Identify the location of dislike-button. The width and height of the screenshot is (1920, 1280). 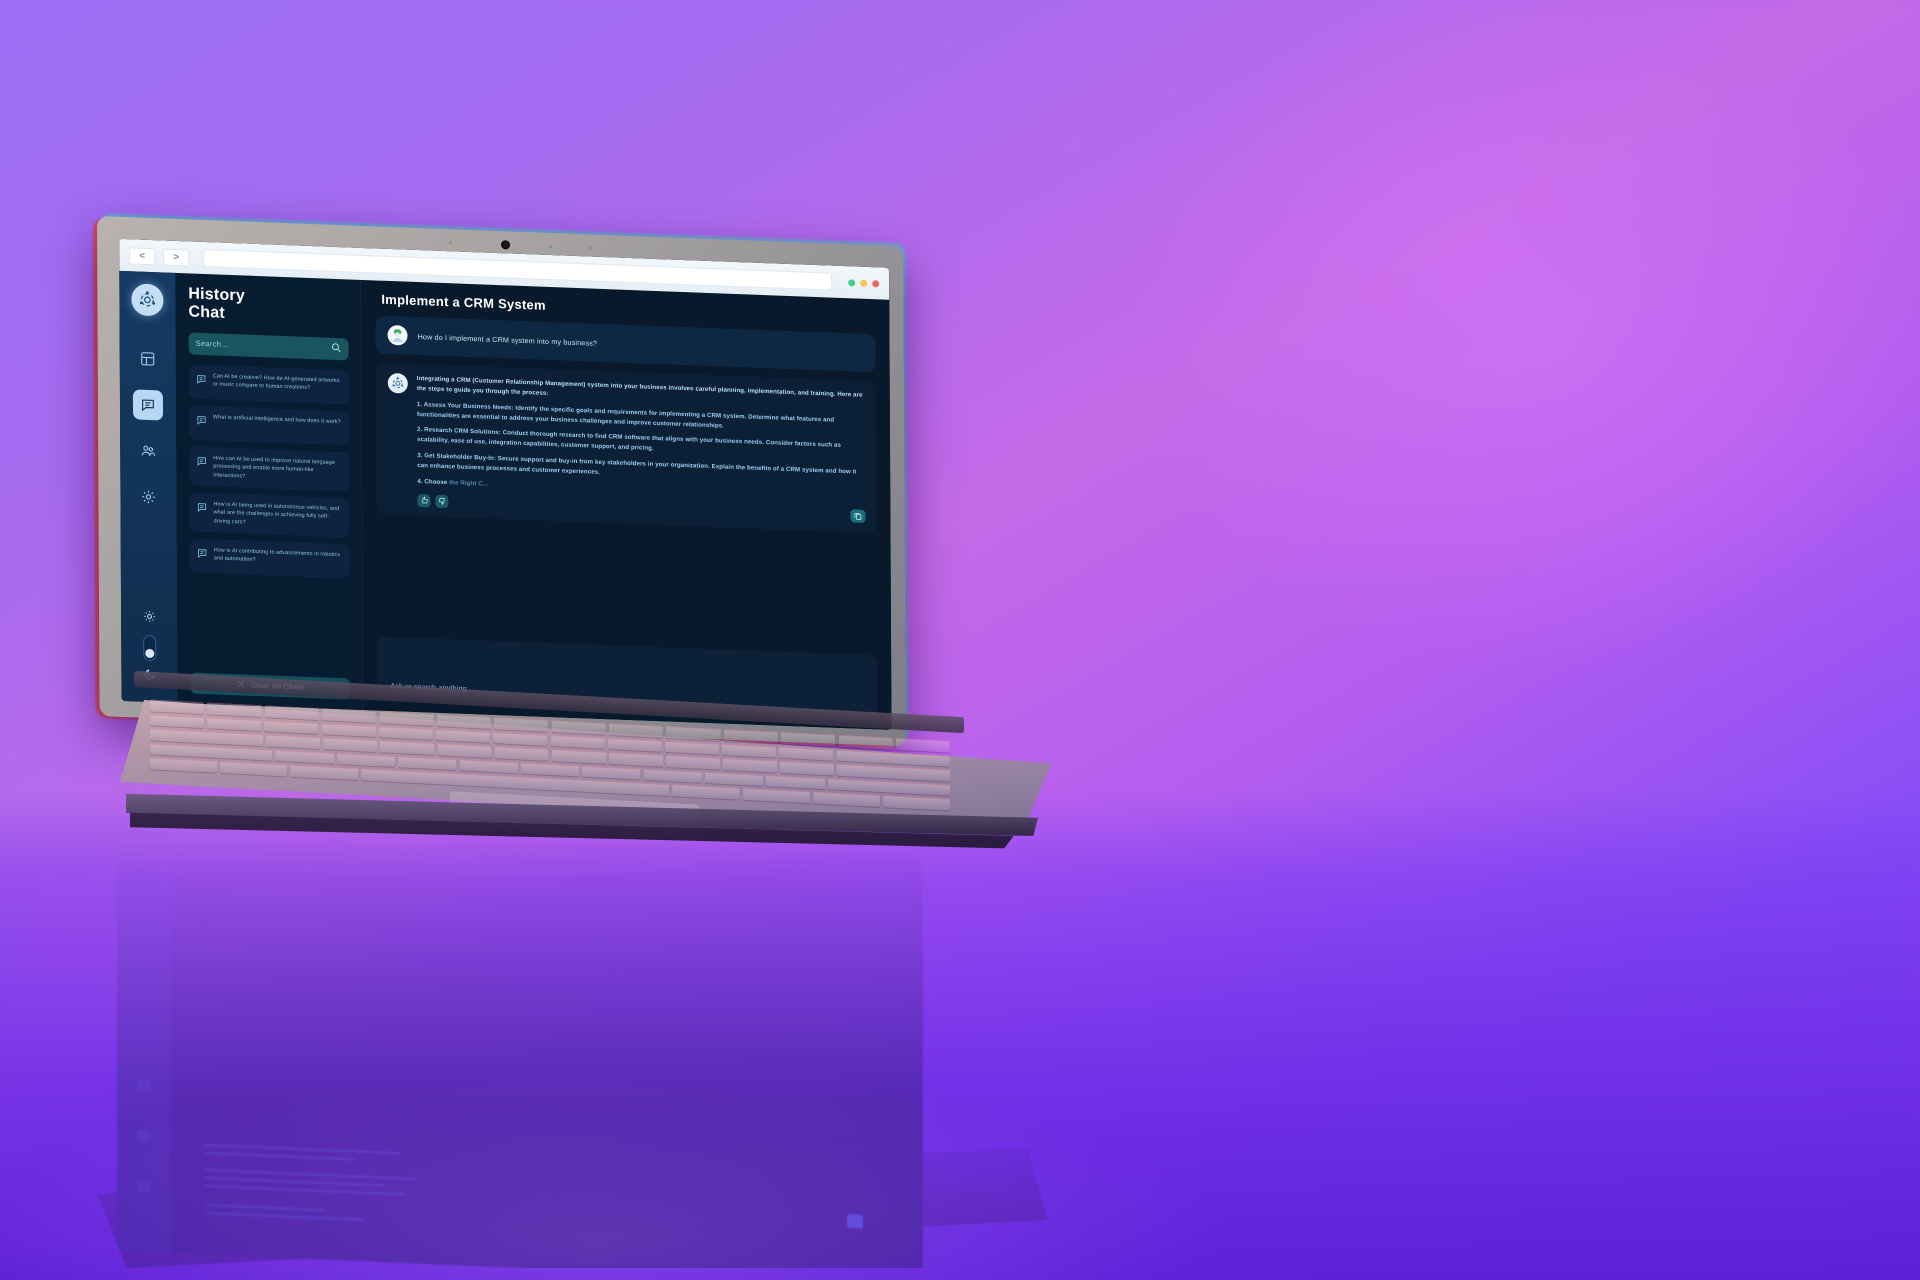
(442, 501).